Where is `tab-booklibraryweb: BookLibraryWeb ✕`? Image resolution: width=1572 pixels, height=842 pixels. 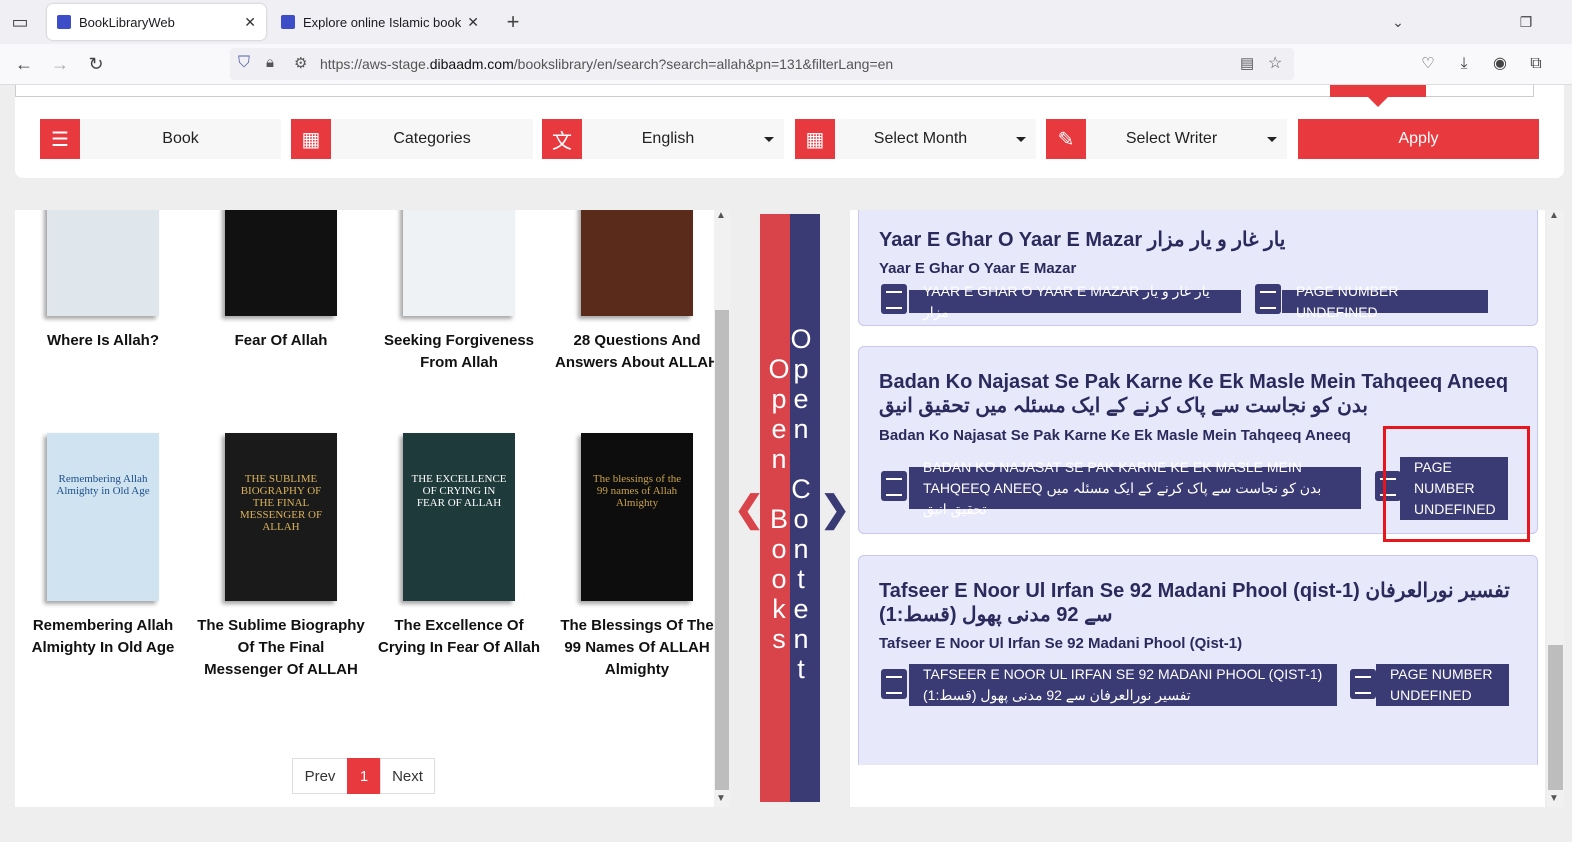 tab-booklibraryweb: BookLibraryWeb ✕ is located at coordinates (156, 22).